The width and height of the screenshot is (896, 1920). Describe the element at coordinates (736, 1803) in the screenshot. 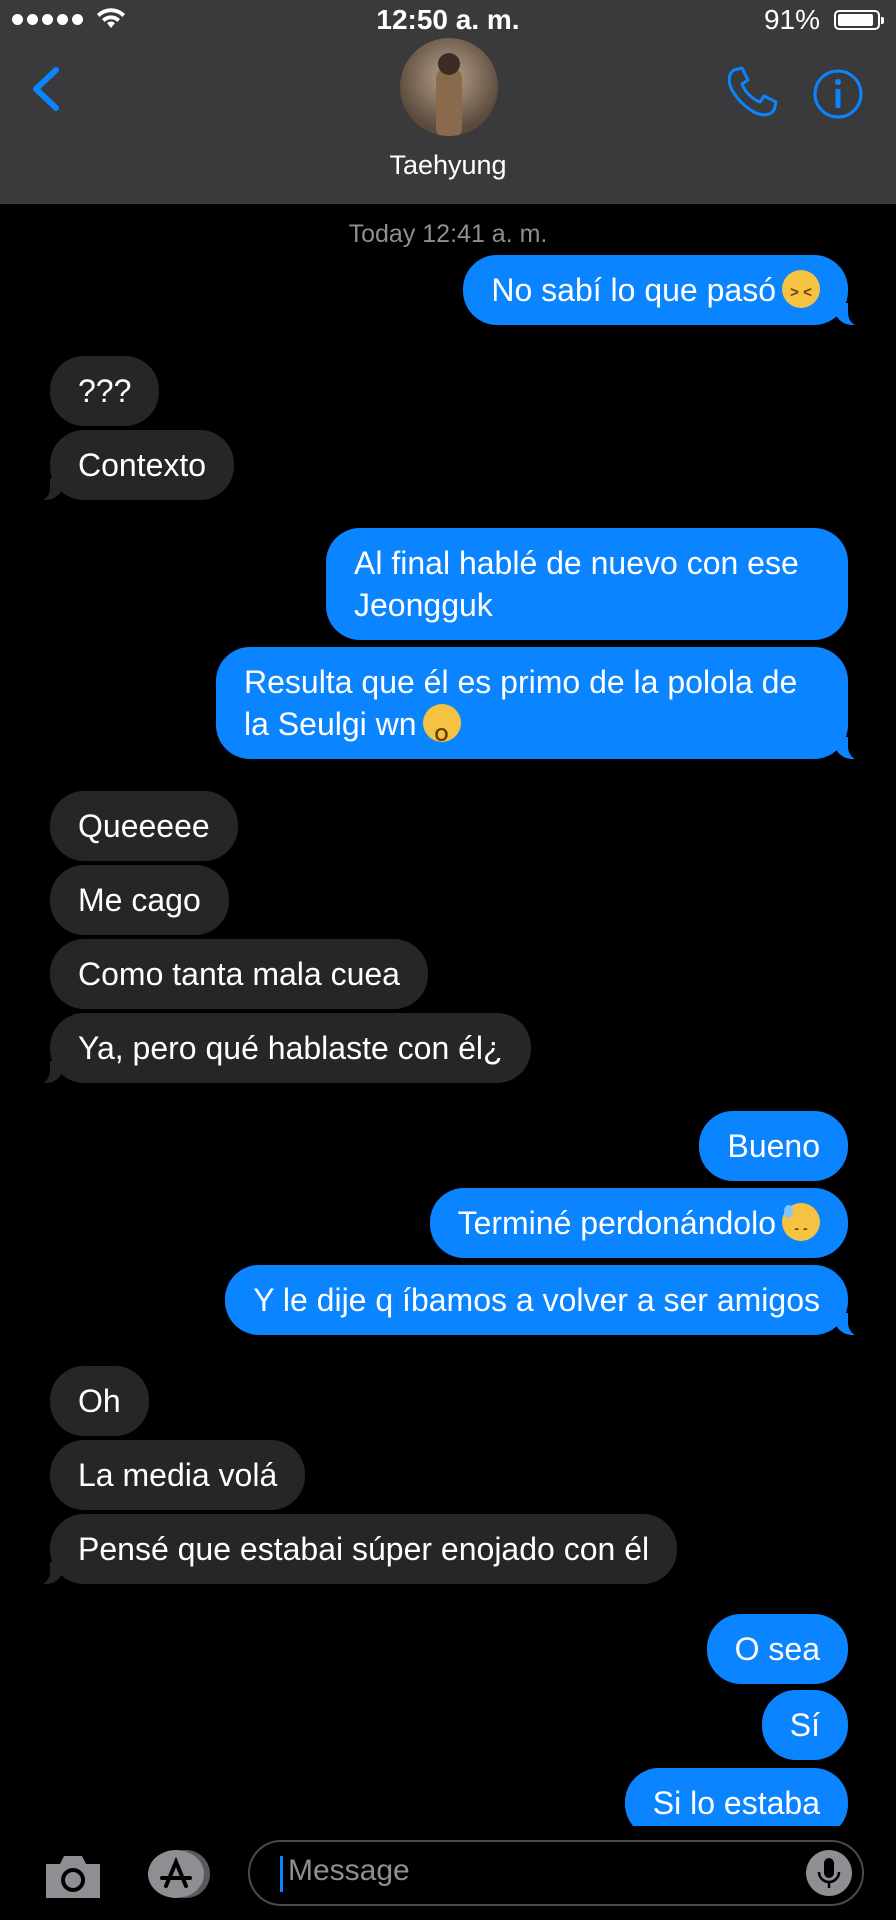

I see `message-text: Si lo estaba` at that location.